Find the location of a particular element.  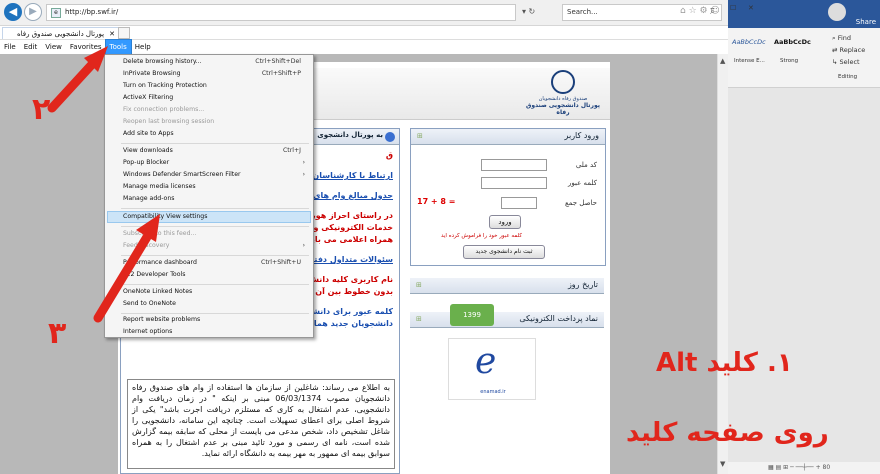

step-number-2: ٢ is located at coordinates (41, 109).